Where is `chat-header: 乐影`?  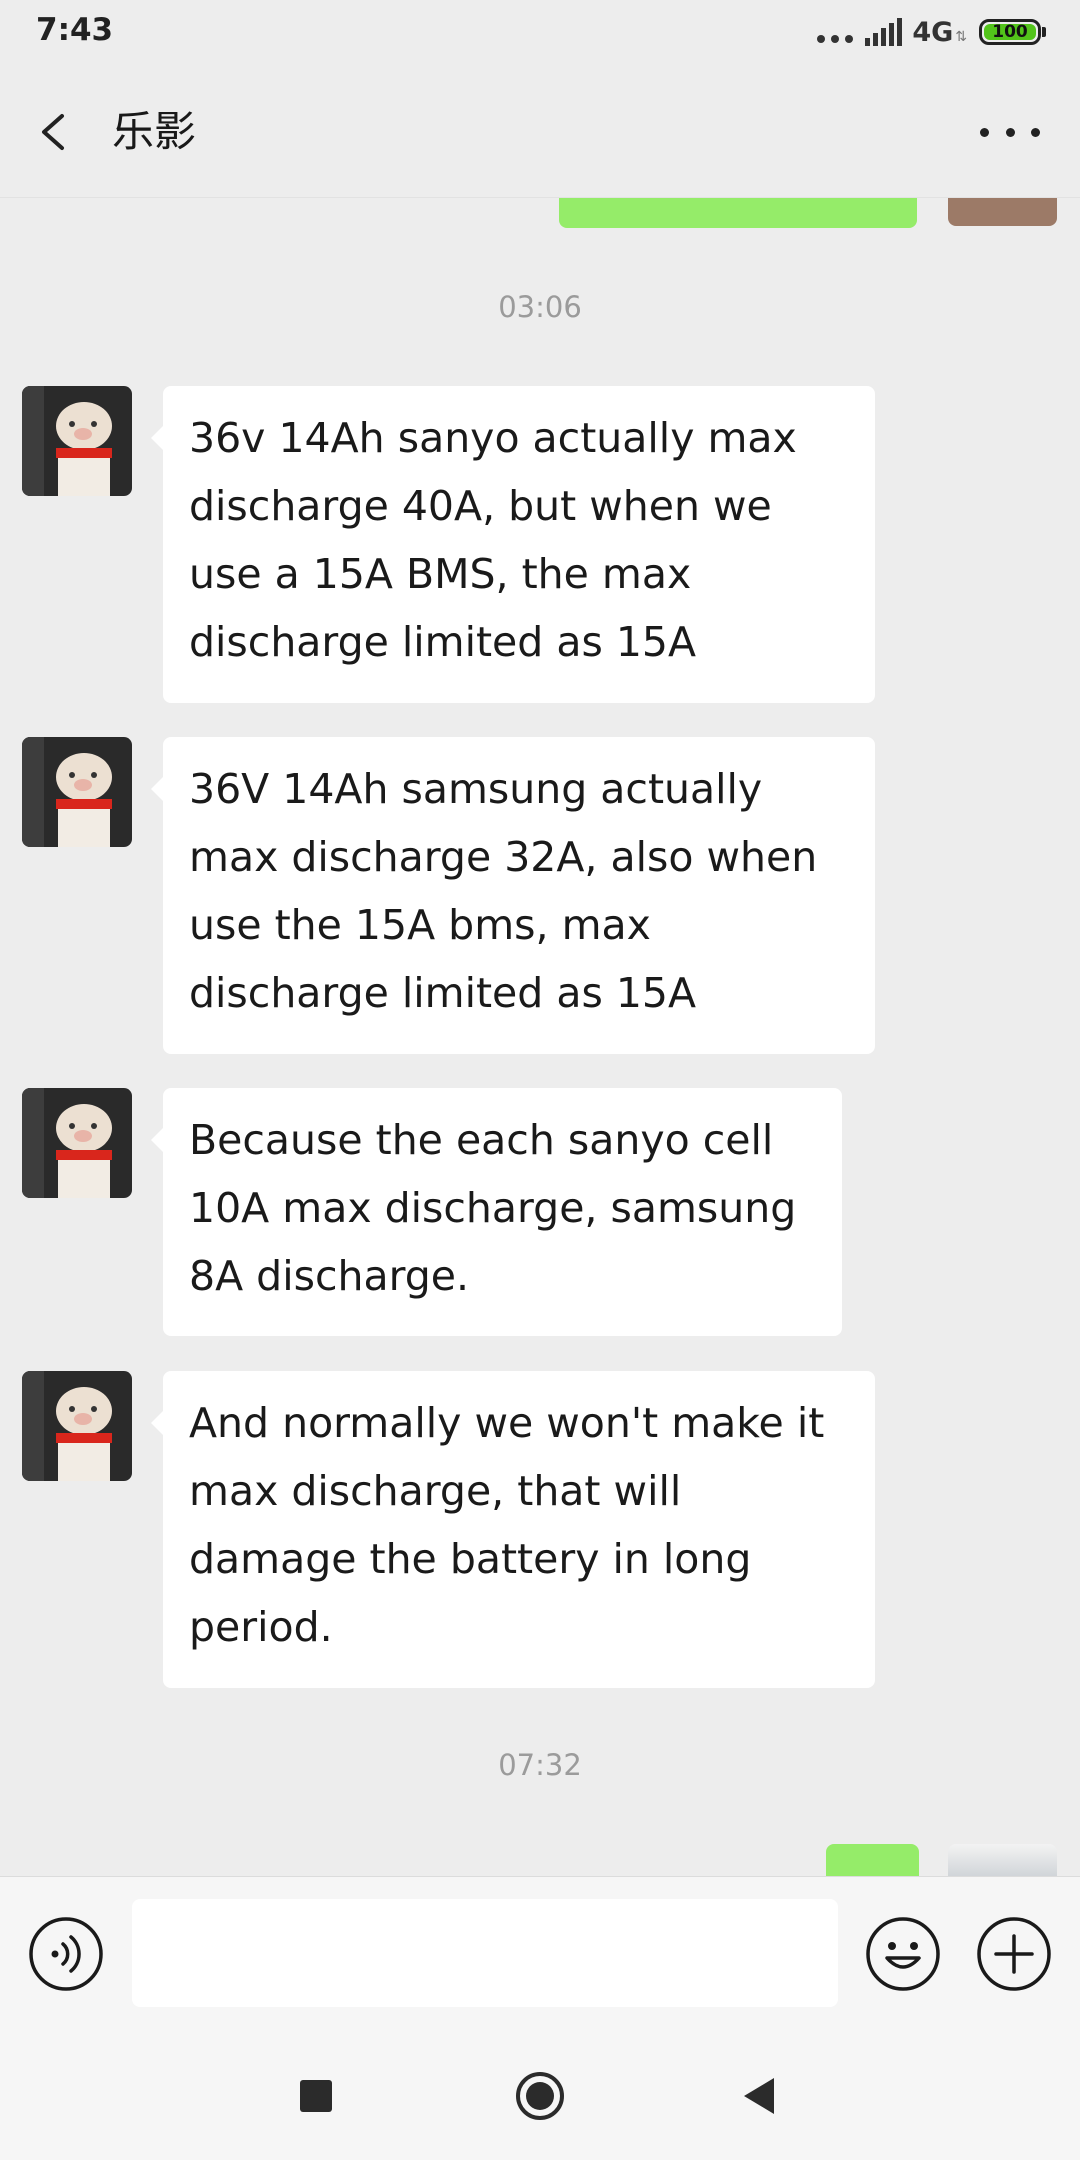 chat-header: 乐影 is located at coordinates (540, 132).